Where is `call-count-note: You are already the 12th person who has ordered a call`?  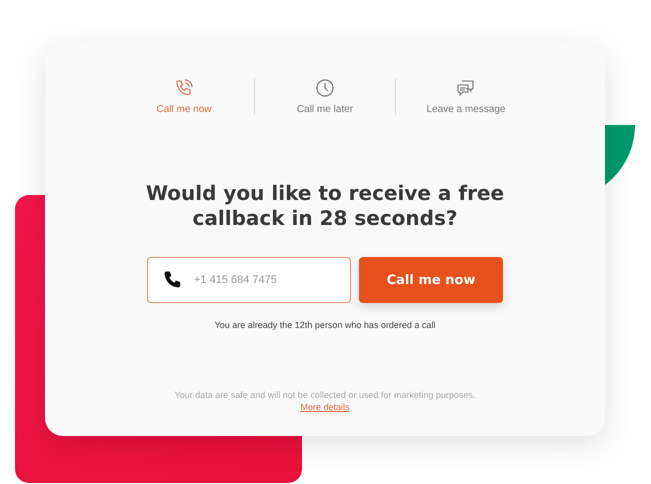 call-count-note: You are already the 12th person who has ordered a call is located at coordinates (325, 325).